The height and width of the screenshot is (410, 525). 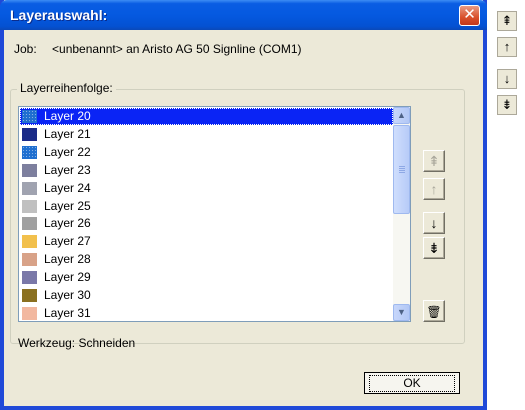 I want to click on layer-list-item: Layer 23, so click(x=206, y=170).